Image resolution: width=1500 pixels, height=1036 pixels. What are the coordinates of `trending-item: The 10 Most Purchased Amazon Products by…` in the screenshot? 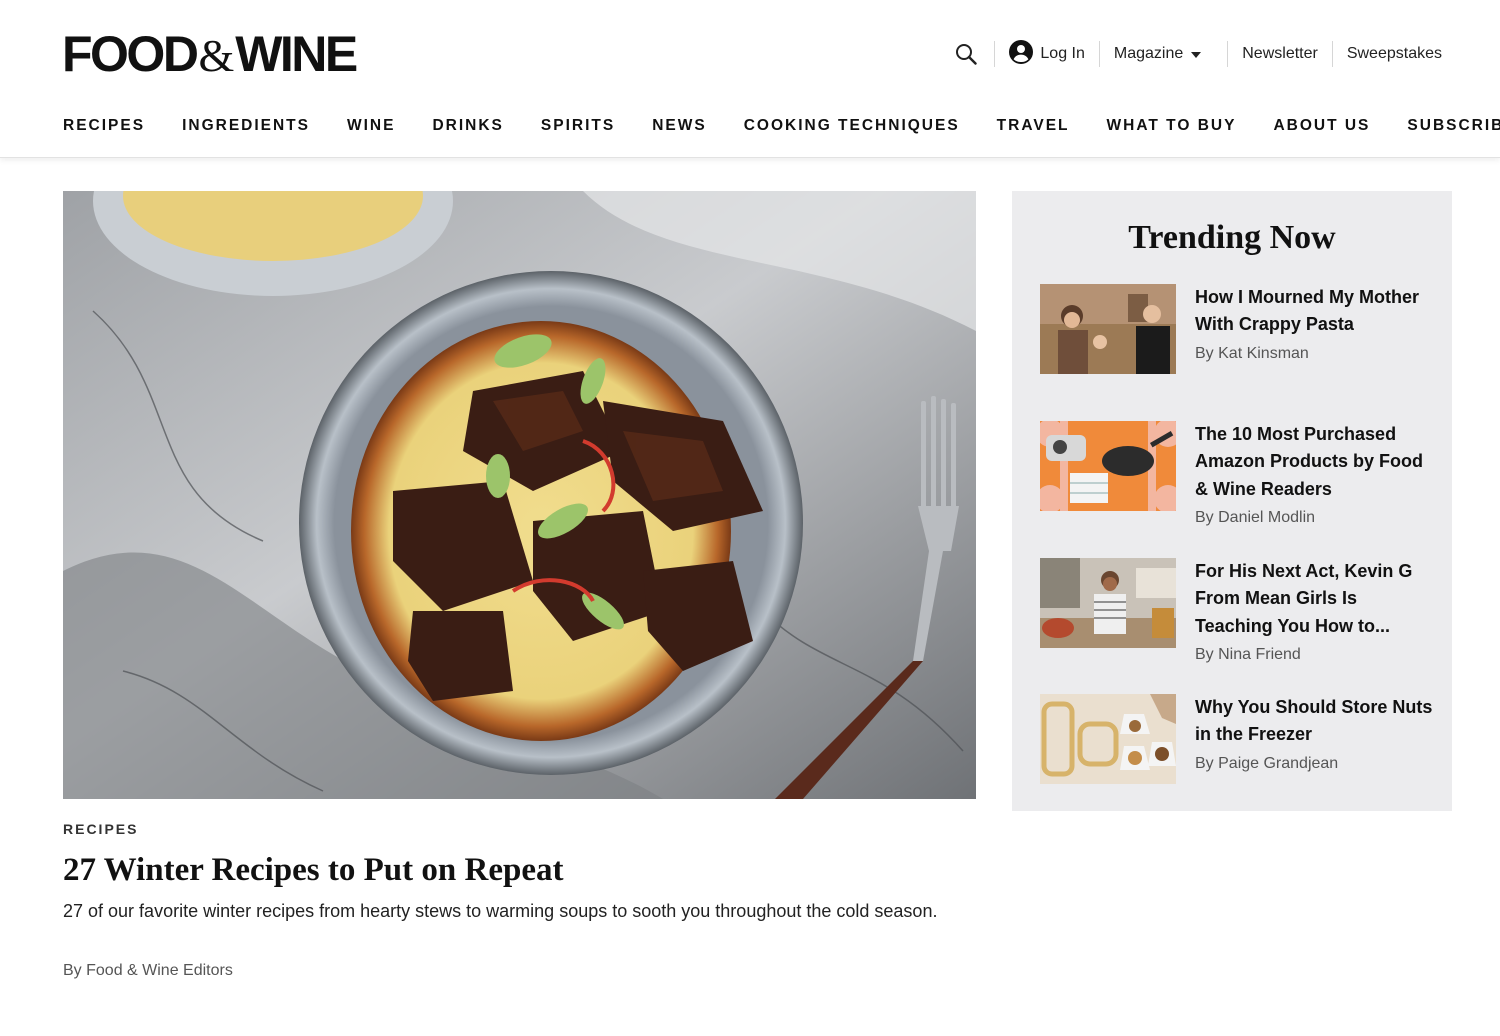 It's located at (1237, 476).